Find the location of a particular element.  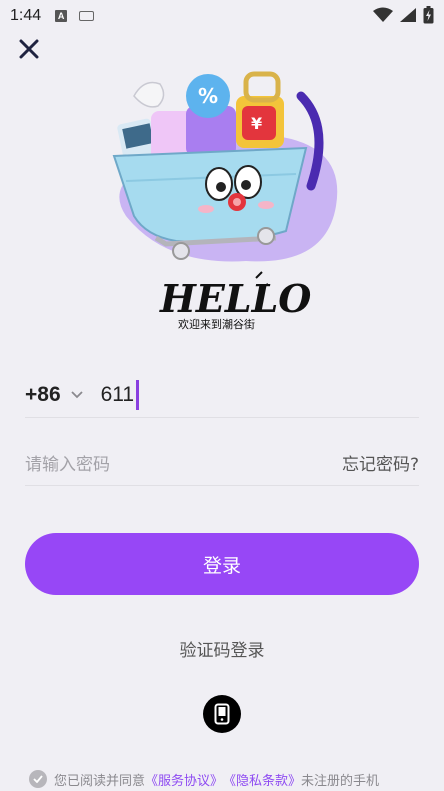

sms-code-login-link: 验证码登录 is located at coordinates (222, 648).